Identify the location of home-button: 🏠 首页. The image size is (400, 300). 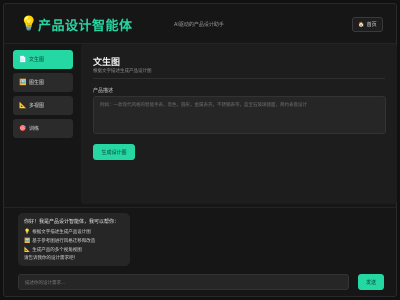
(367, 24).